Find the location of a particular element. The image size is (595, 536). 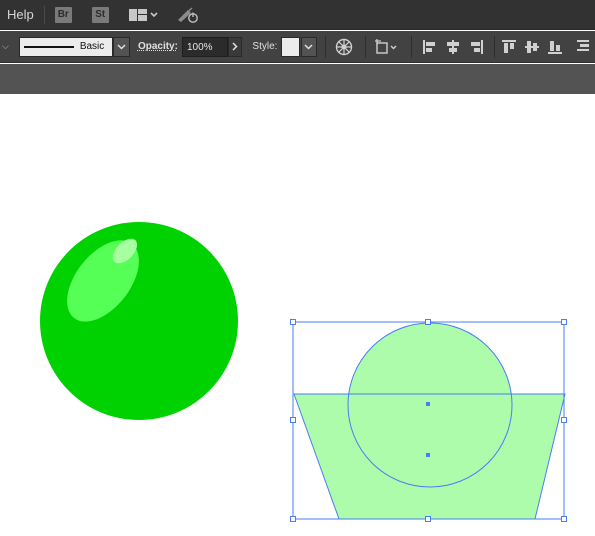

align-horizontal-center-icon is located at coordinates (452, 46).